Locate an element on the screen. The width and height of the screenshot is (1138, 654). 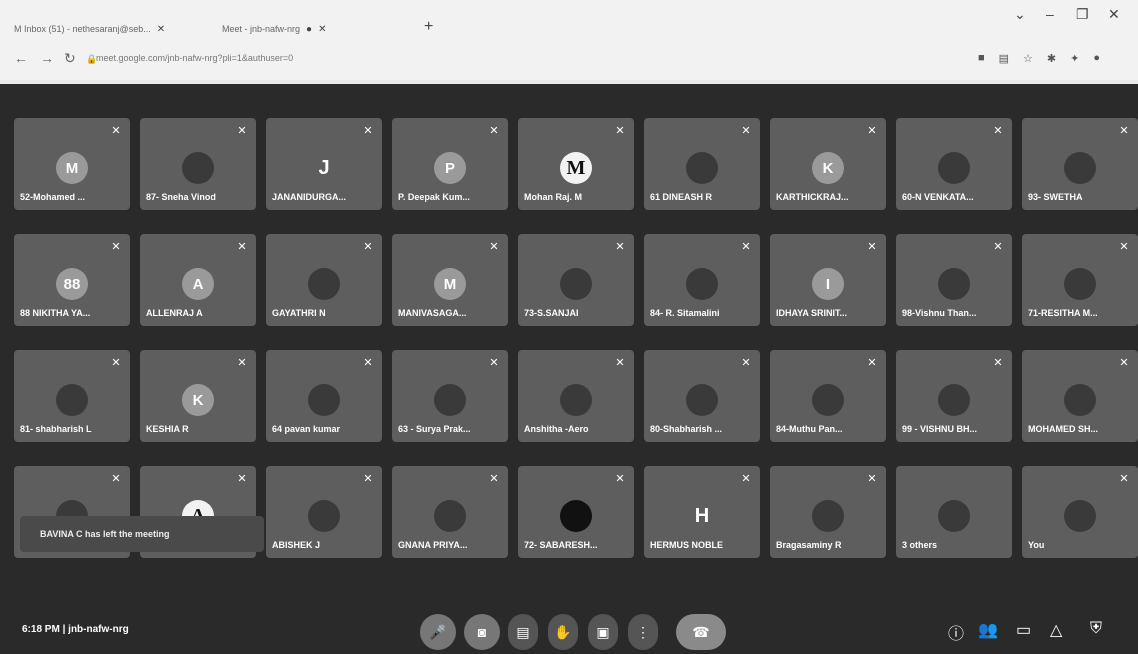
extension-icon: ✱ is located at coordinates (1051, 58).